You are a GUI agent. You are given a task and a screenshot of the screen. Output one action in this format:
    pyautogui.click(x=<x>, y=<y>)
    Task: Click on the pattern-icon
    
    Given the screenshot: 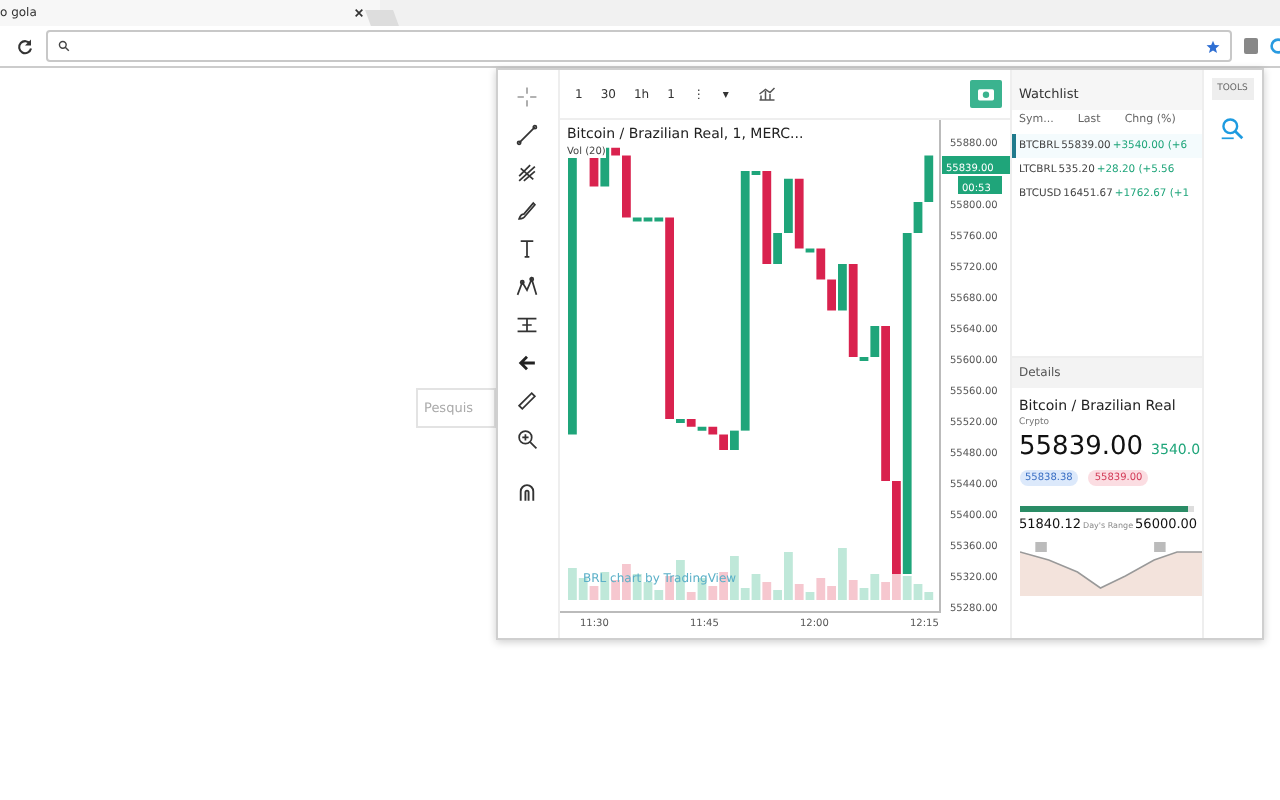 What is the action you would take?
    pyautogui.click(x=527, y=287)
    